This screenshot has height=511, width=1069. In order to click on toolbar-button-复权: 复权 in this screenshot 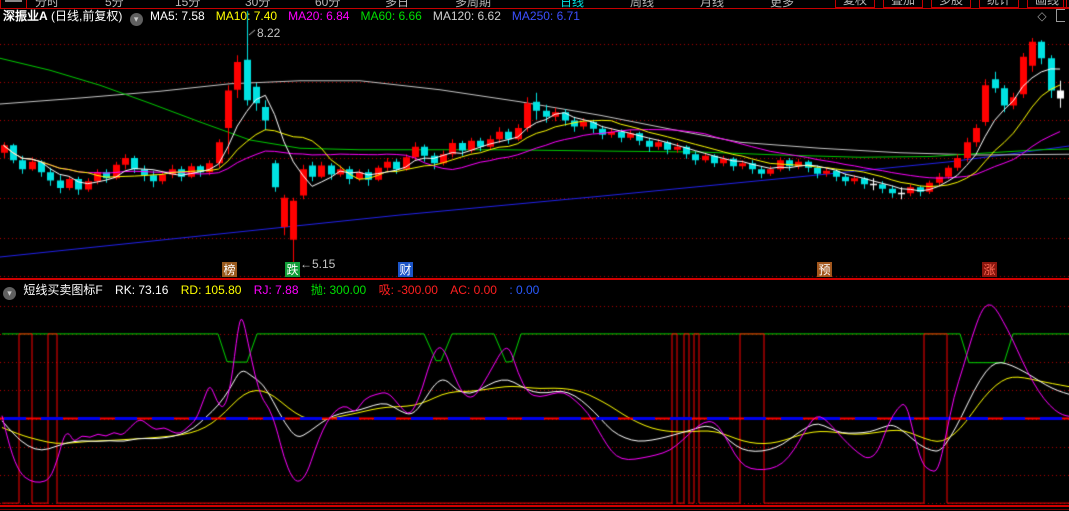, I will do `click(855, 4)`.